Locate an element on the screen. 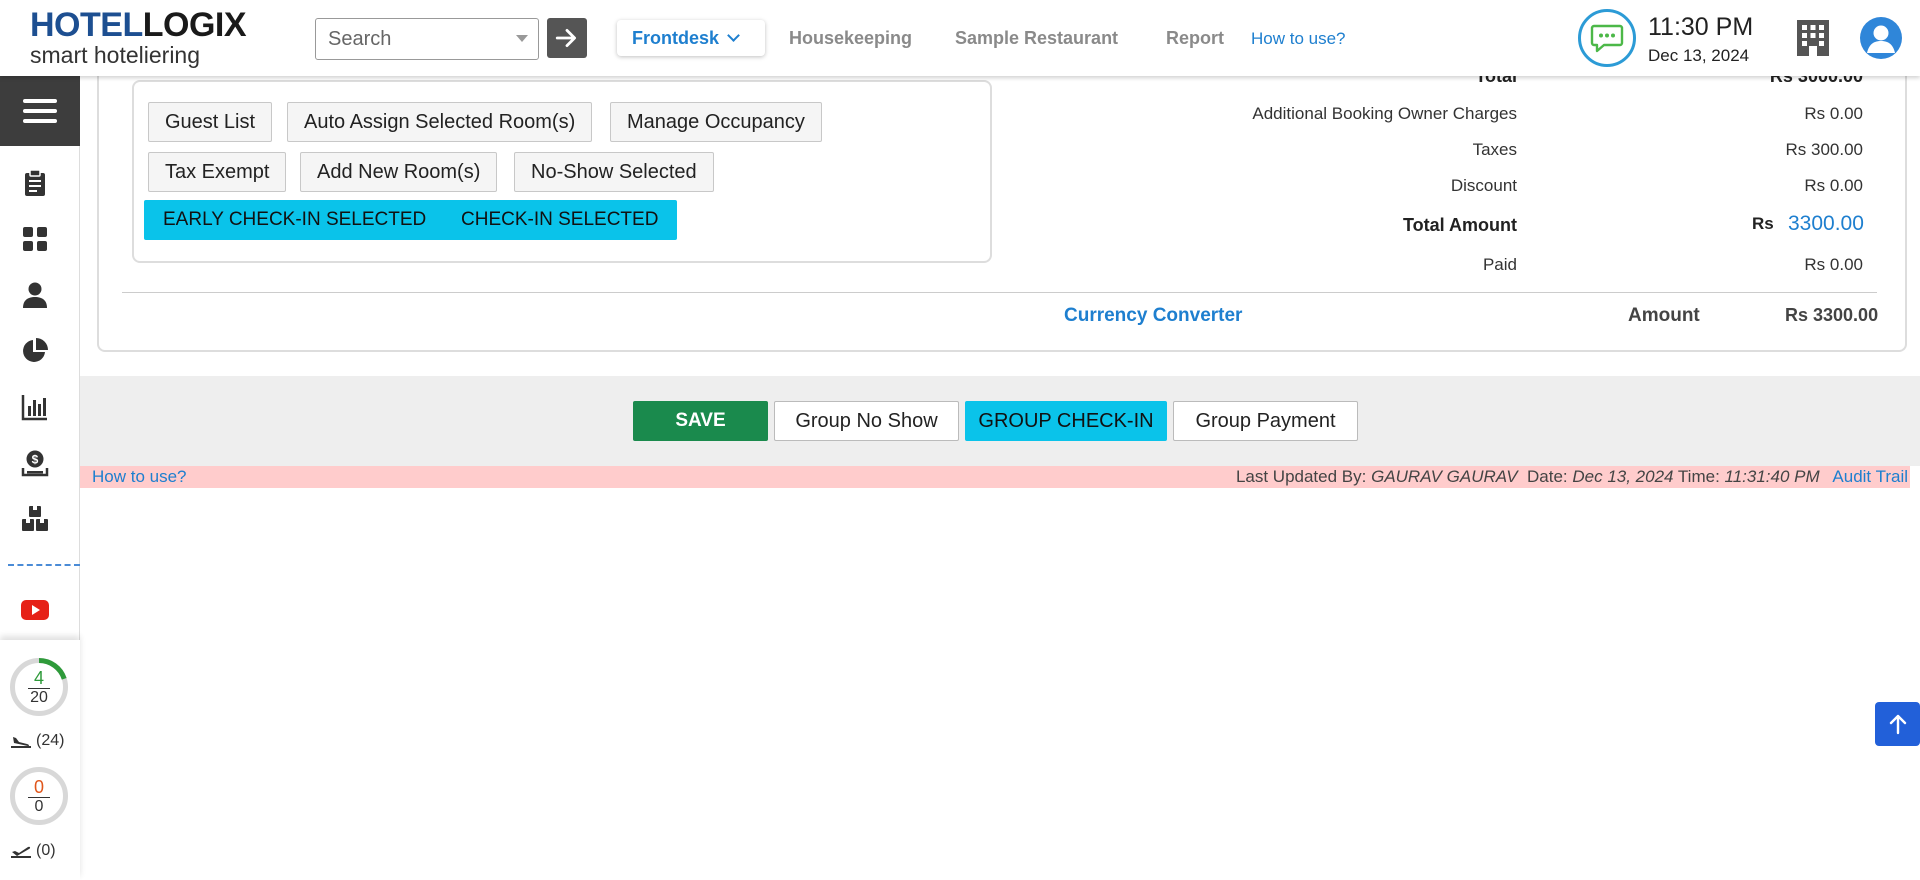 This screenshot has width=1920, height=880. nav-housekeeping: Housekeeping is located at coordinates (850, 38).